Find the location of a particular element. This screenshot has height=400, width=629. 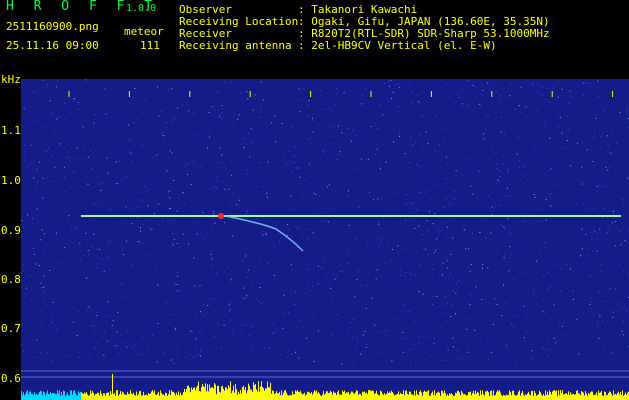

antenna-label: Receiving antenna is located at coordinates (235, 45).